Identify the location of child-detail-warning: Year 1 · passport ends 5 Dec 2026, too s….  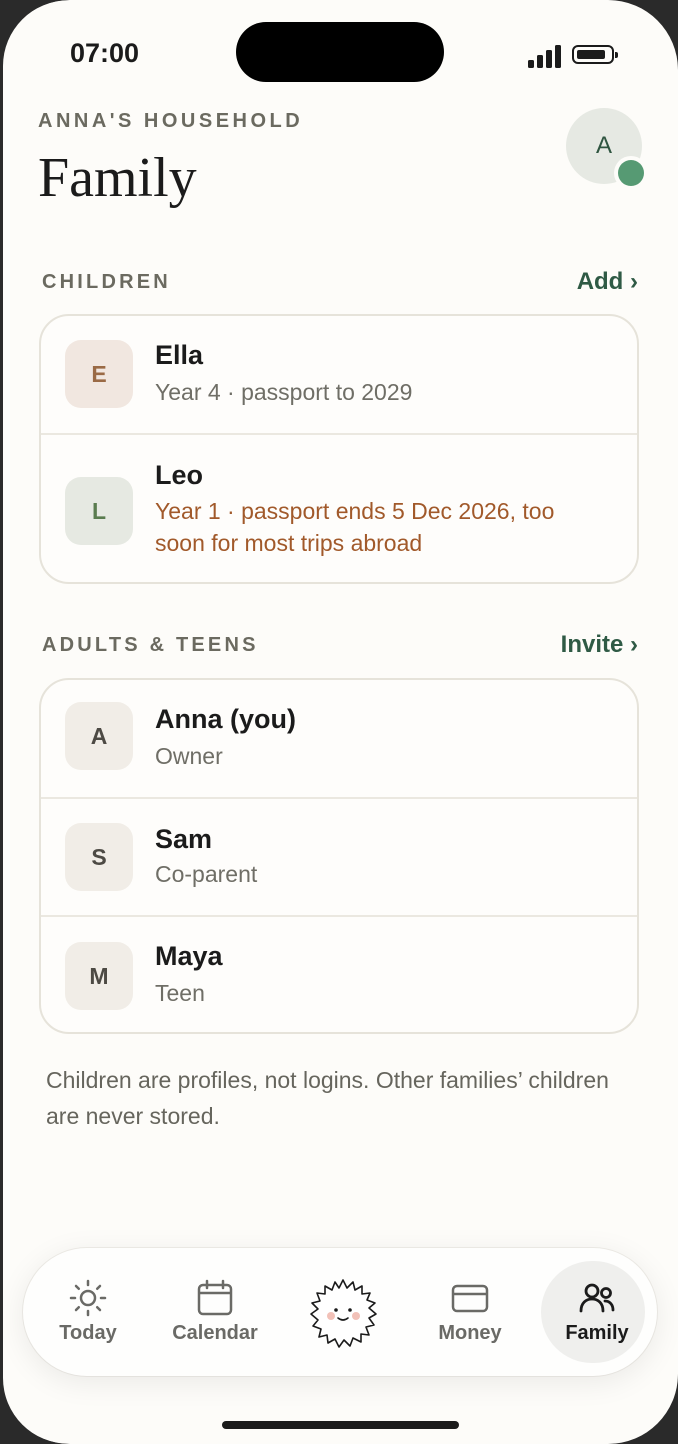
(355, 527).